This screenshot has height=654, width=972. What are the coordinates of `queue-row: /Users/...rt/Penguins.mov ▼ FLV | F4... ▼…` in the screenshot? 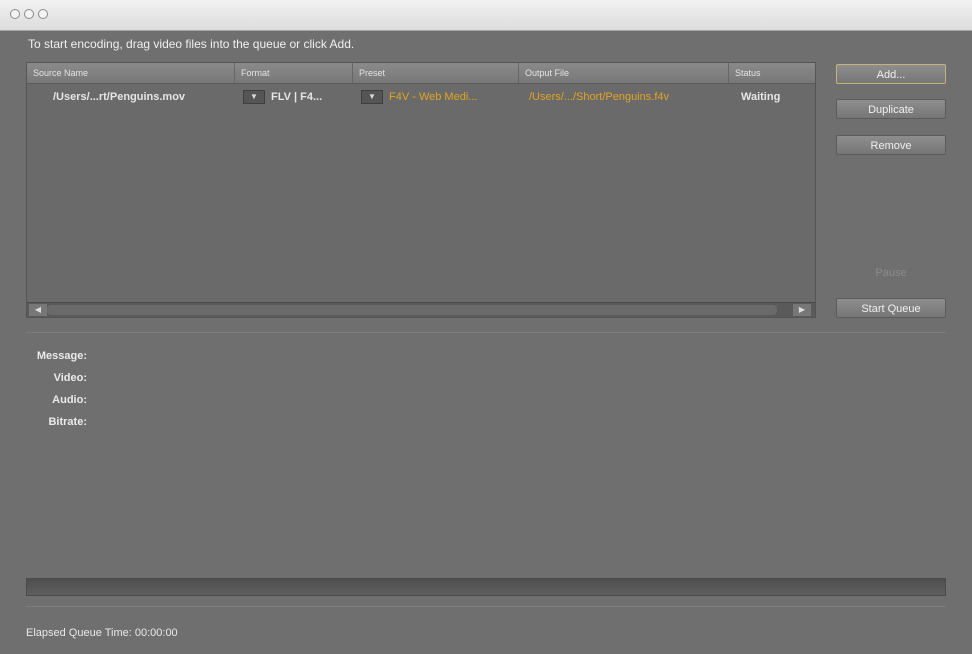 It's located at (421, 97).